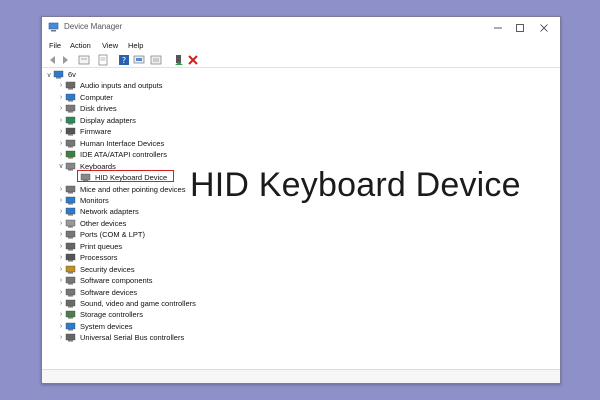 This screenshot has height=400, width=600. Describe the element at coordinates (106, 326) in the screenshot. I see `tree-item-label: System devices` at that location.